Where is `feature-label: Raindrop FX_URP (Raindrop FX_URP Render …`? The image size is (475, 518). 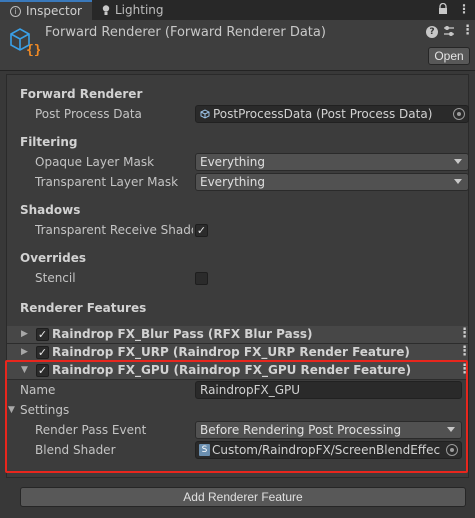
feature-label: Raindrop FX_URP (Raindrop FX_URP Render … is located at coordinates (231, 352).